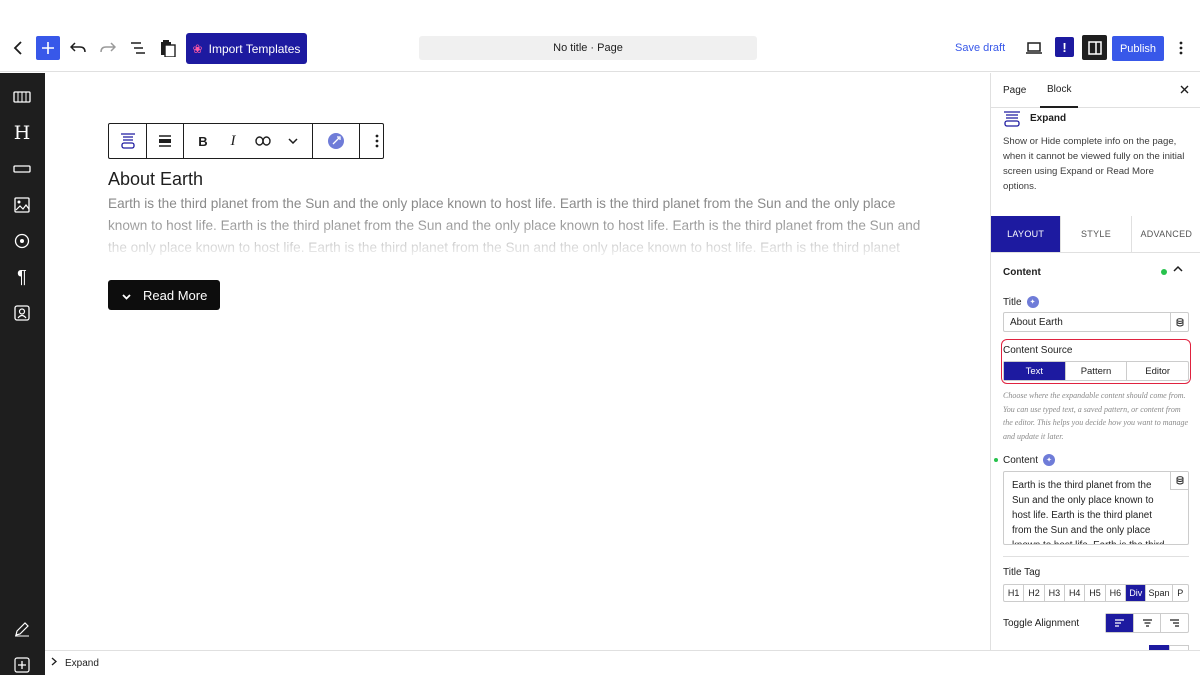 Image resolution: width=1200 pixels, height=675 pixels. What do you see at coordinates (1169, 647) in the screenshot?
I see `next-control-peek` at bounding box center [1169, 647].